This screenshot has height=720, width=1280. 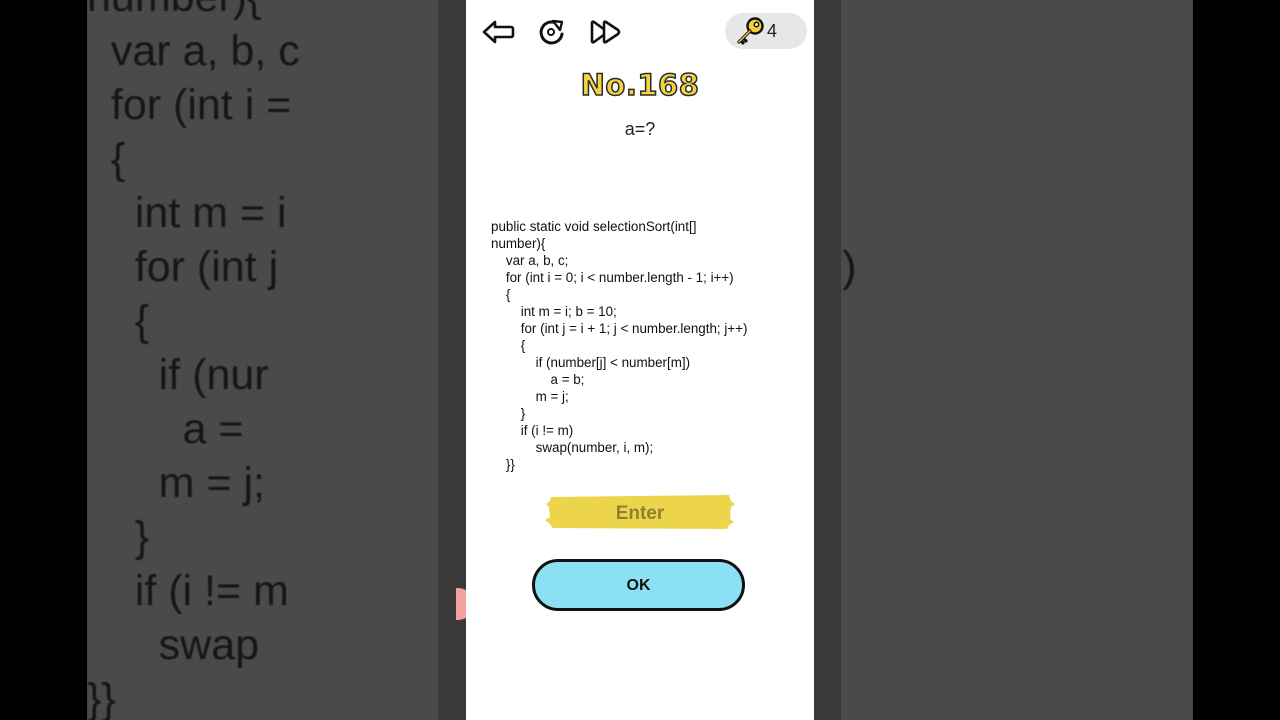 I want to click on key-count: 4, so click(x=772, y=31).